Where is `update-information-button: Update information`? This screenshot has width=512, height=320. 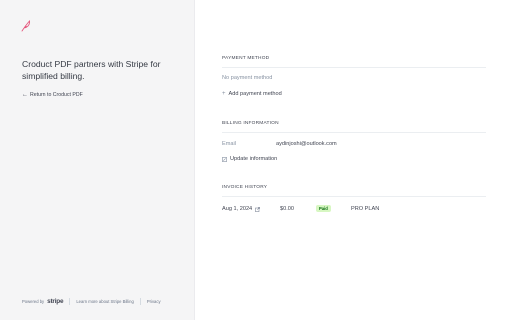
update-information-button: Update information is located at coordinates (249, 159).